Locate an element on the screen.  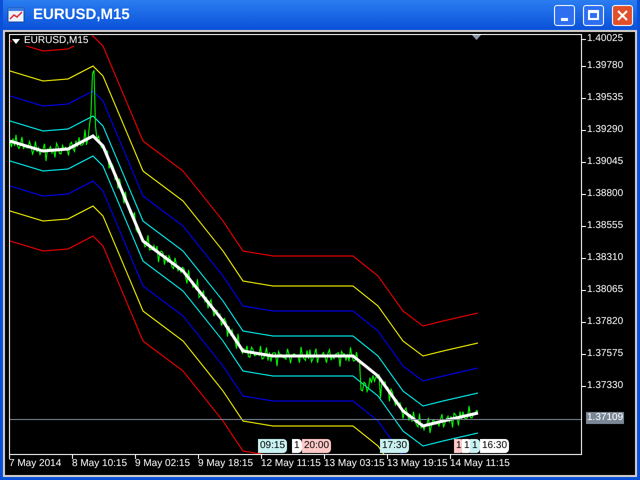
time-tag: 16:30 is located at coordinates (495, 446).